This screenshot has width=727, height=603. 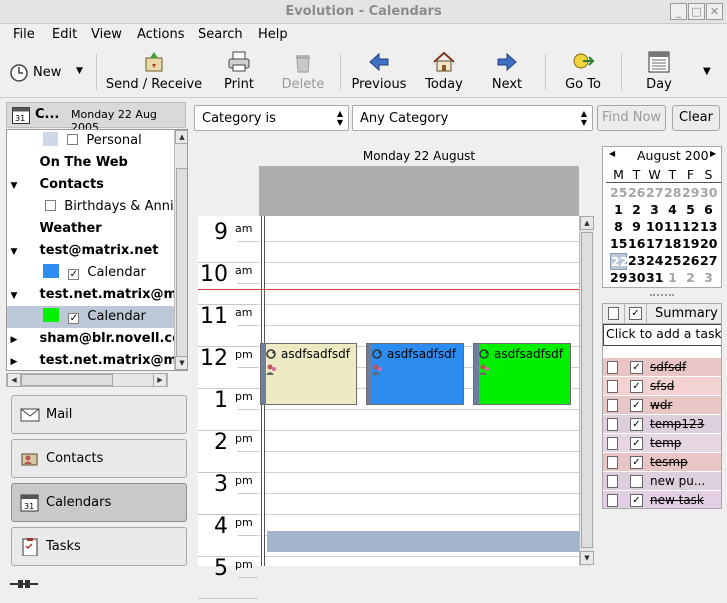 I want to click on mini-calendar-day: 15, so click(x=618, y=243).